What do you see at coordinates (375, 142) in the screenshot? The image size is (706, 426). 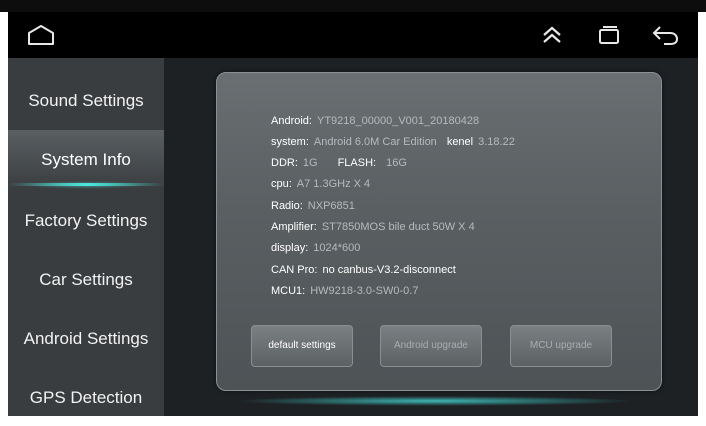 I see `info-value: Android 6.0M Car Edition` at bounding box center [375, 142].